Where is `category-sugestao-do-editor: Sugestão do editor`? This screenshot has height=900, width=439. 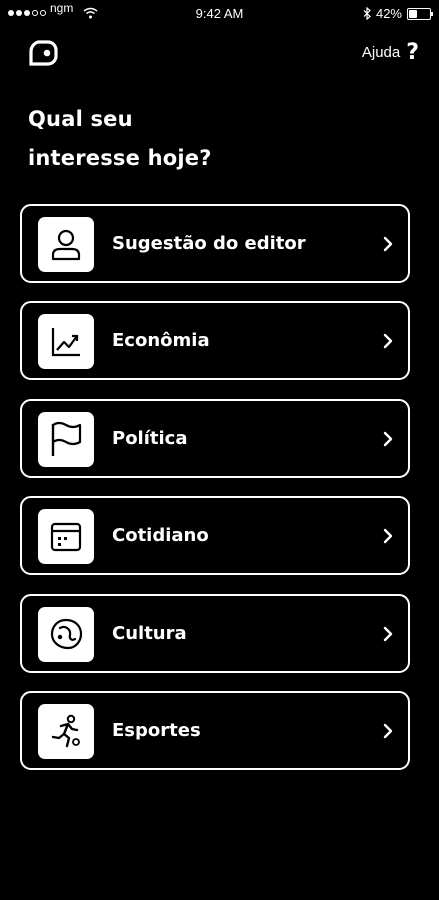
category-sugestao-do-editor: Sugestão do editor is located at coordinates (215, 243).